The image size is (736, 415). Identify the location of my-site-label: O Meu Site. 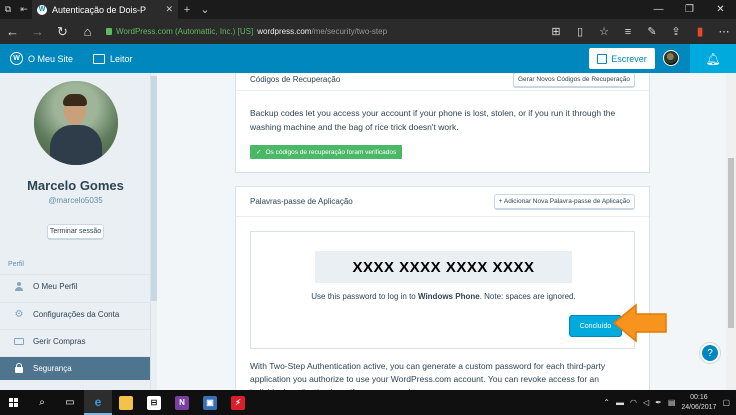
(51, 58).